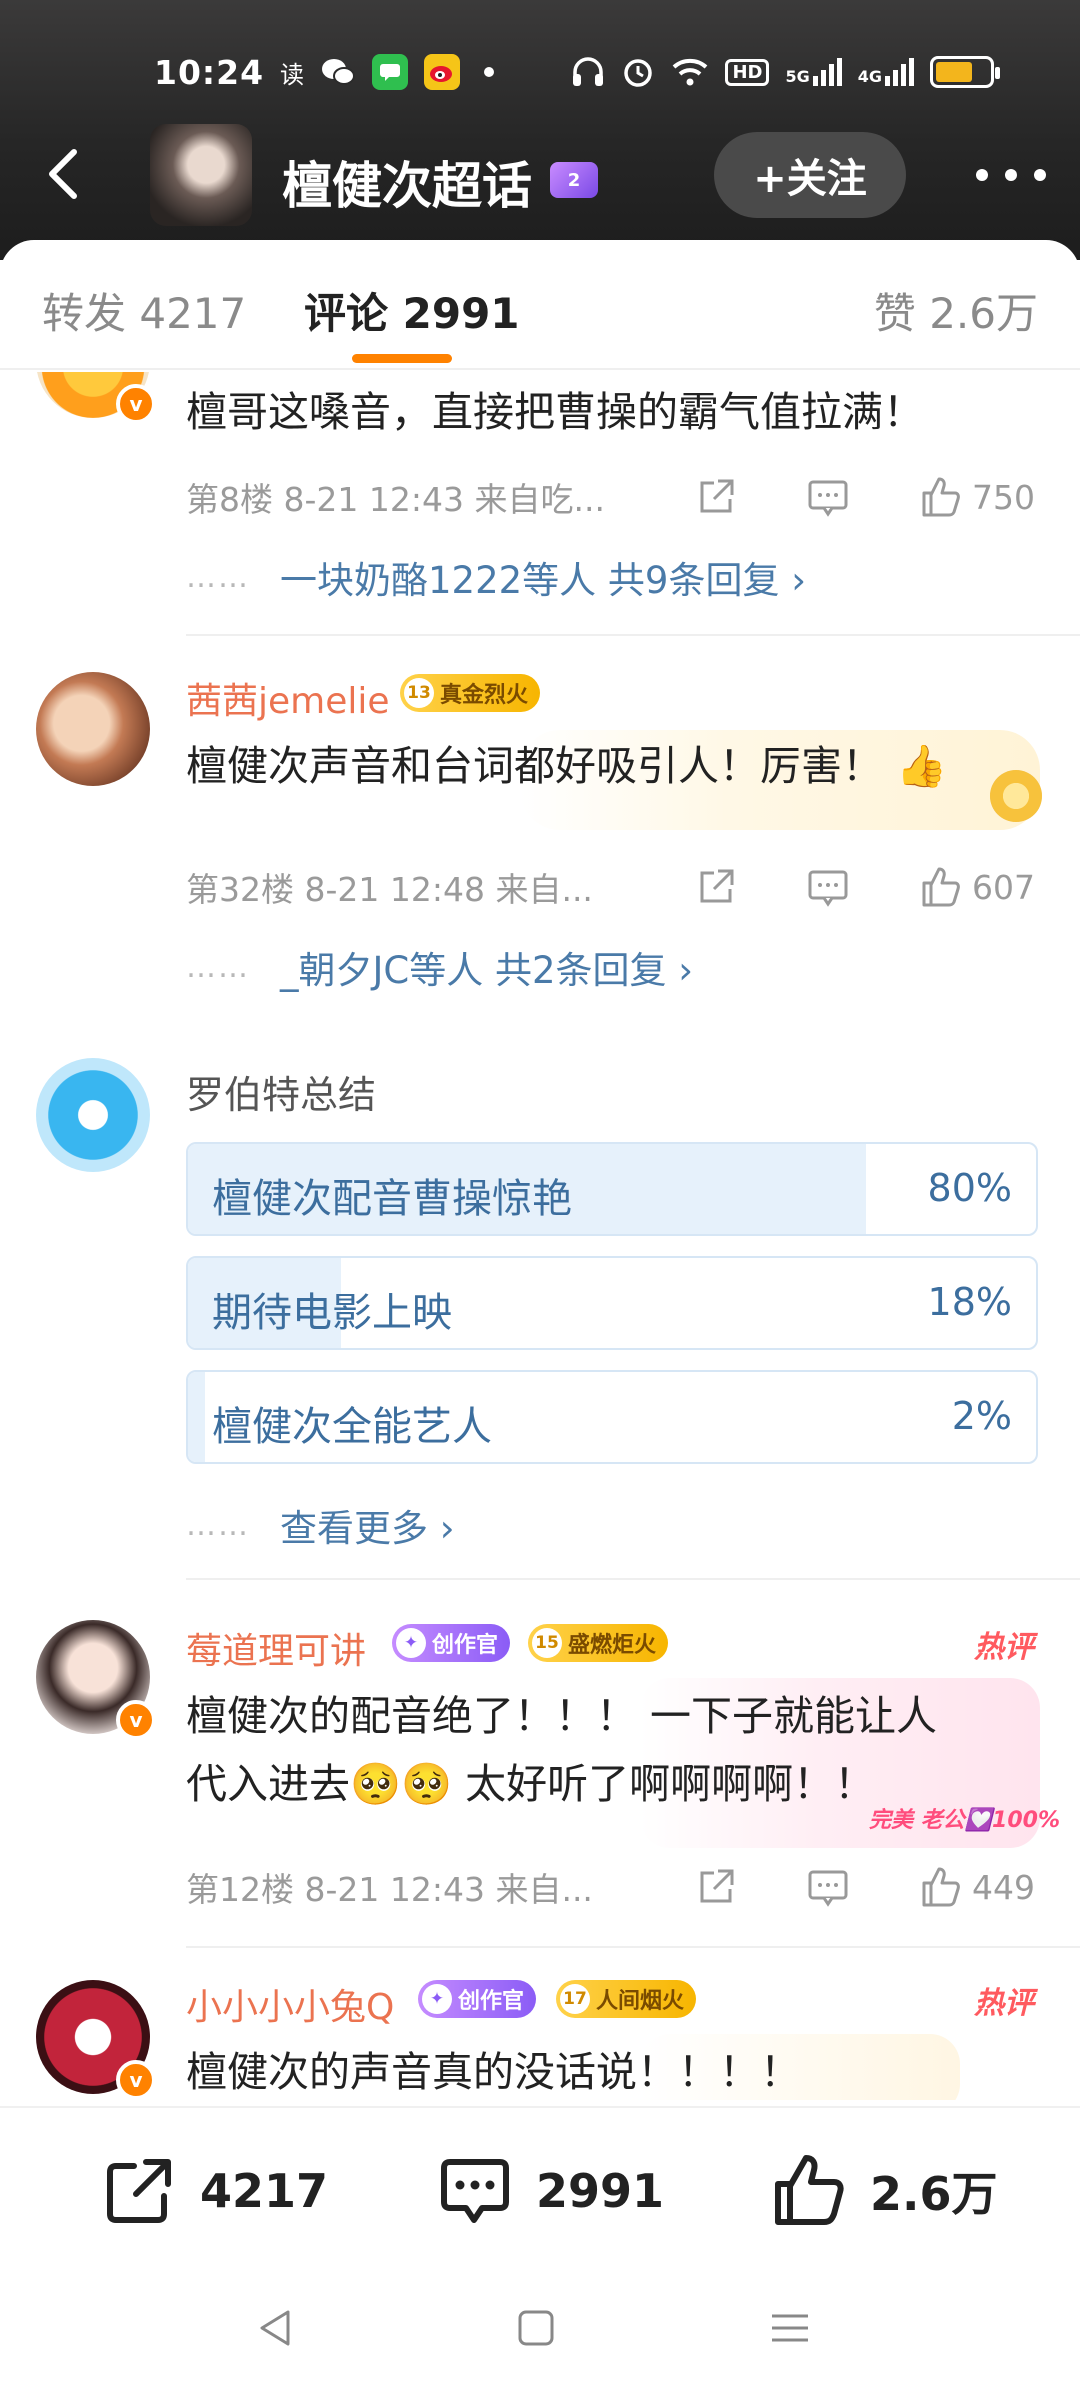 Image resolution: width=1080 pixels, height=2400 pixels. I want to click on fan-level-badge: 17 人间烟火, so click(626, 1999).